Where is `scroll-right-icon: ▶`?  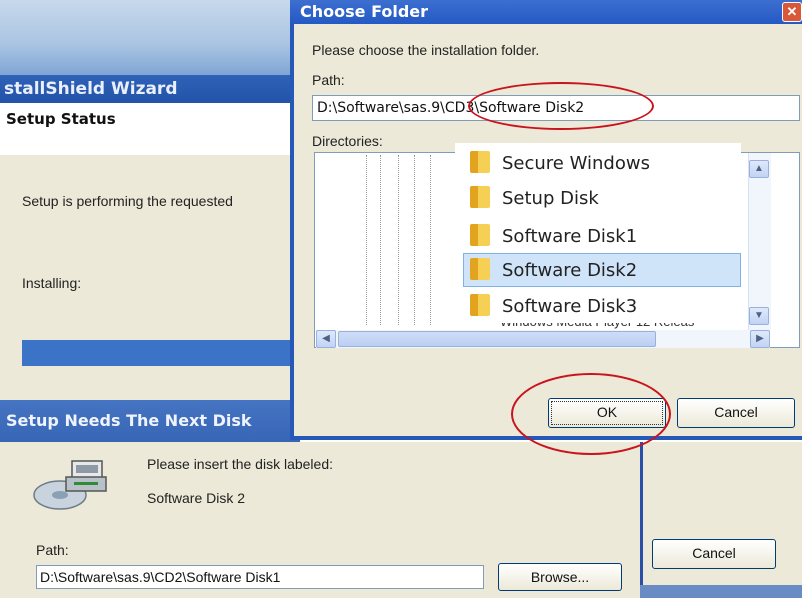 scroll-right-icon: ▶ is located at coordinates (760, 339).